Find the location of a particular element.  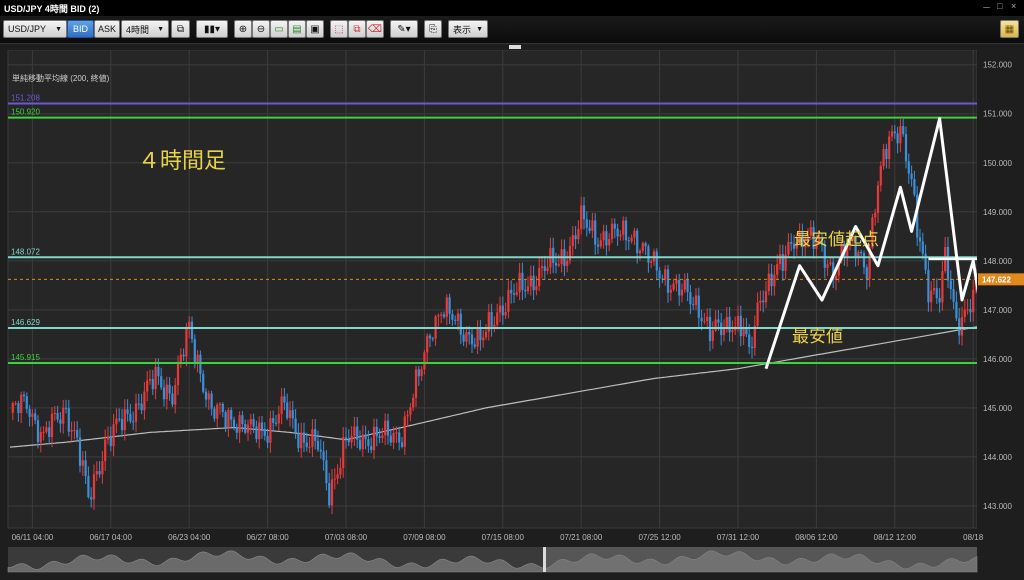

navigator-handle is located at coordinates (544, 559).